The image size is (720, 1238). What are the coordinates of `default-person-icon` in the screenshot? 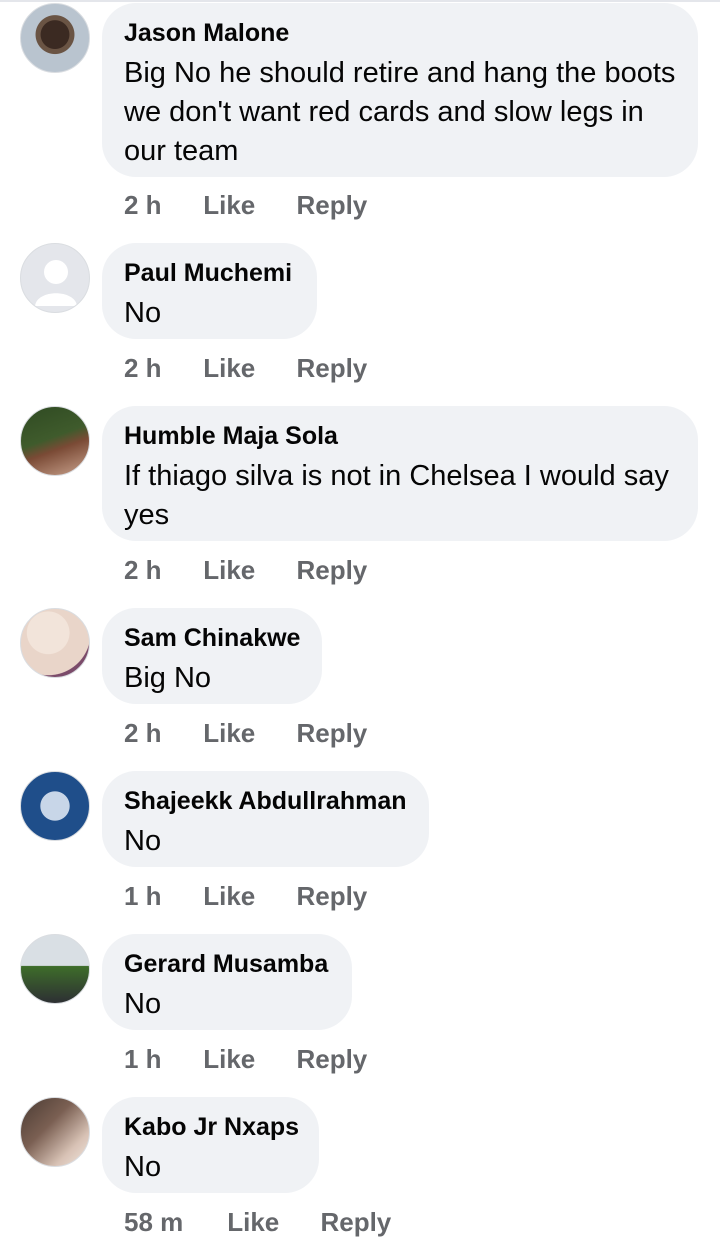 It's located at (56, 283).